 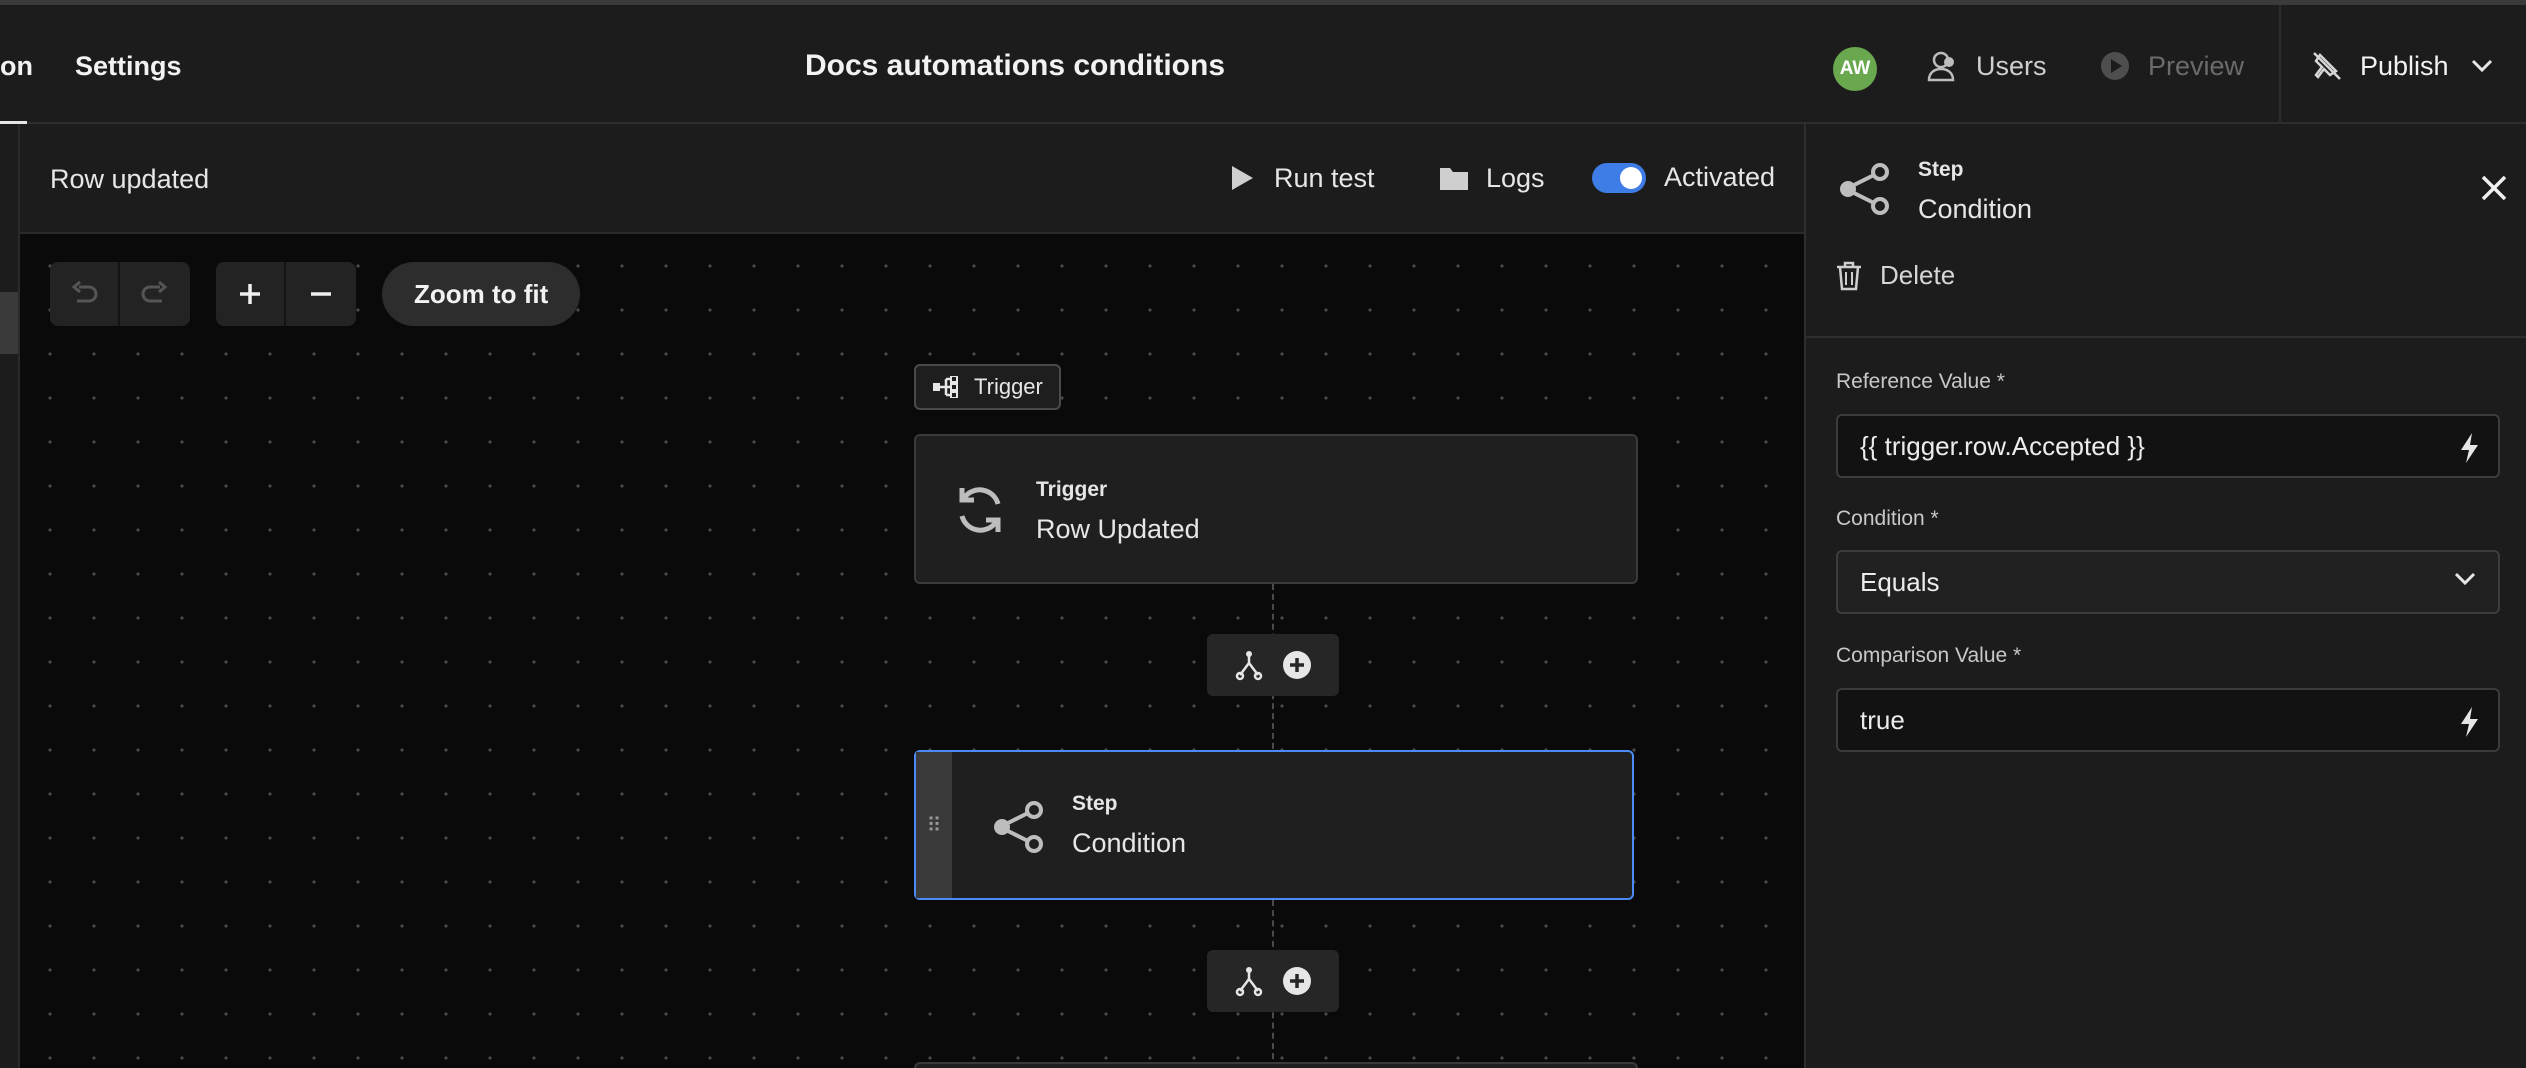 What do you see at coordinates (1920, 381) in the screenshot?
I see `reference-value-label: Reference Value *` at bounding box center [1920, 381].